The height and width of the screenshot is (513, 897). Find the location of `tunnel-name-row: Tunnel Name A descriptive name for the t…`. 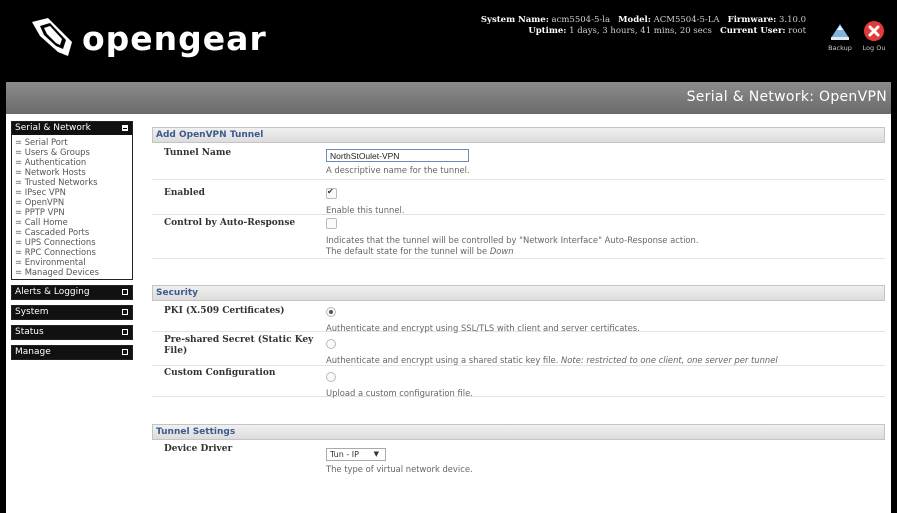

tunnel-name-row: Tunnel Name A descriptive name for the t… is located at coordinates (518, 161).